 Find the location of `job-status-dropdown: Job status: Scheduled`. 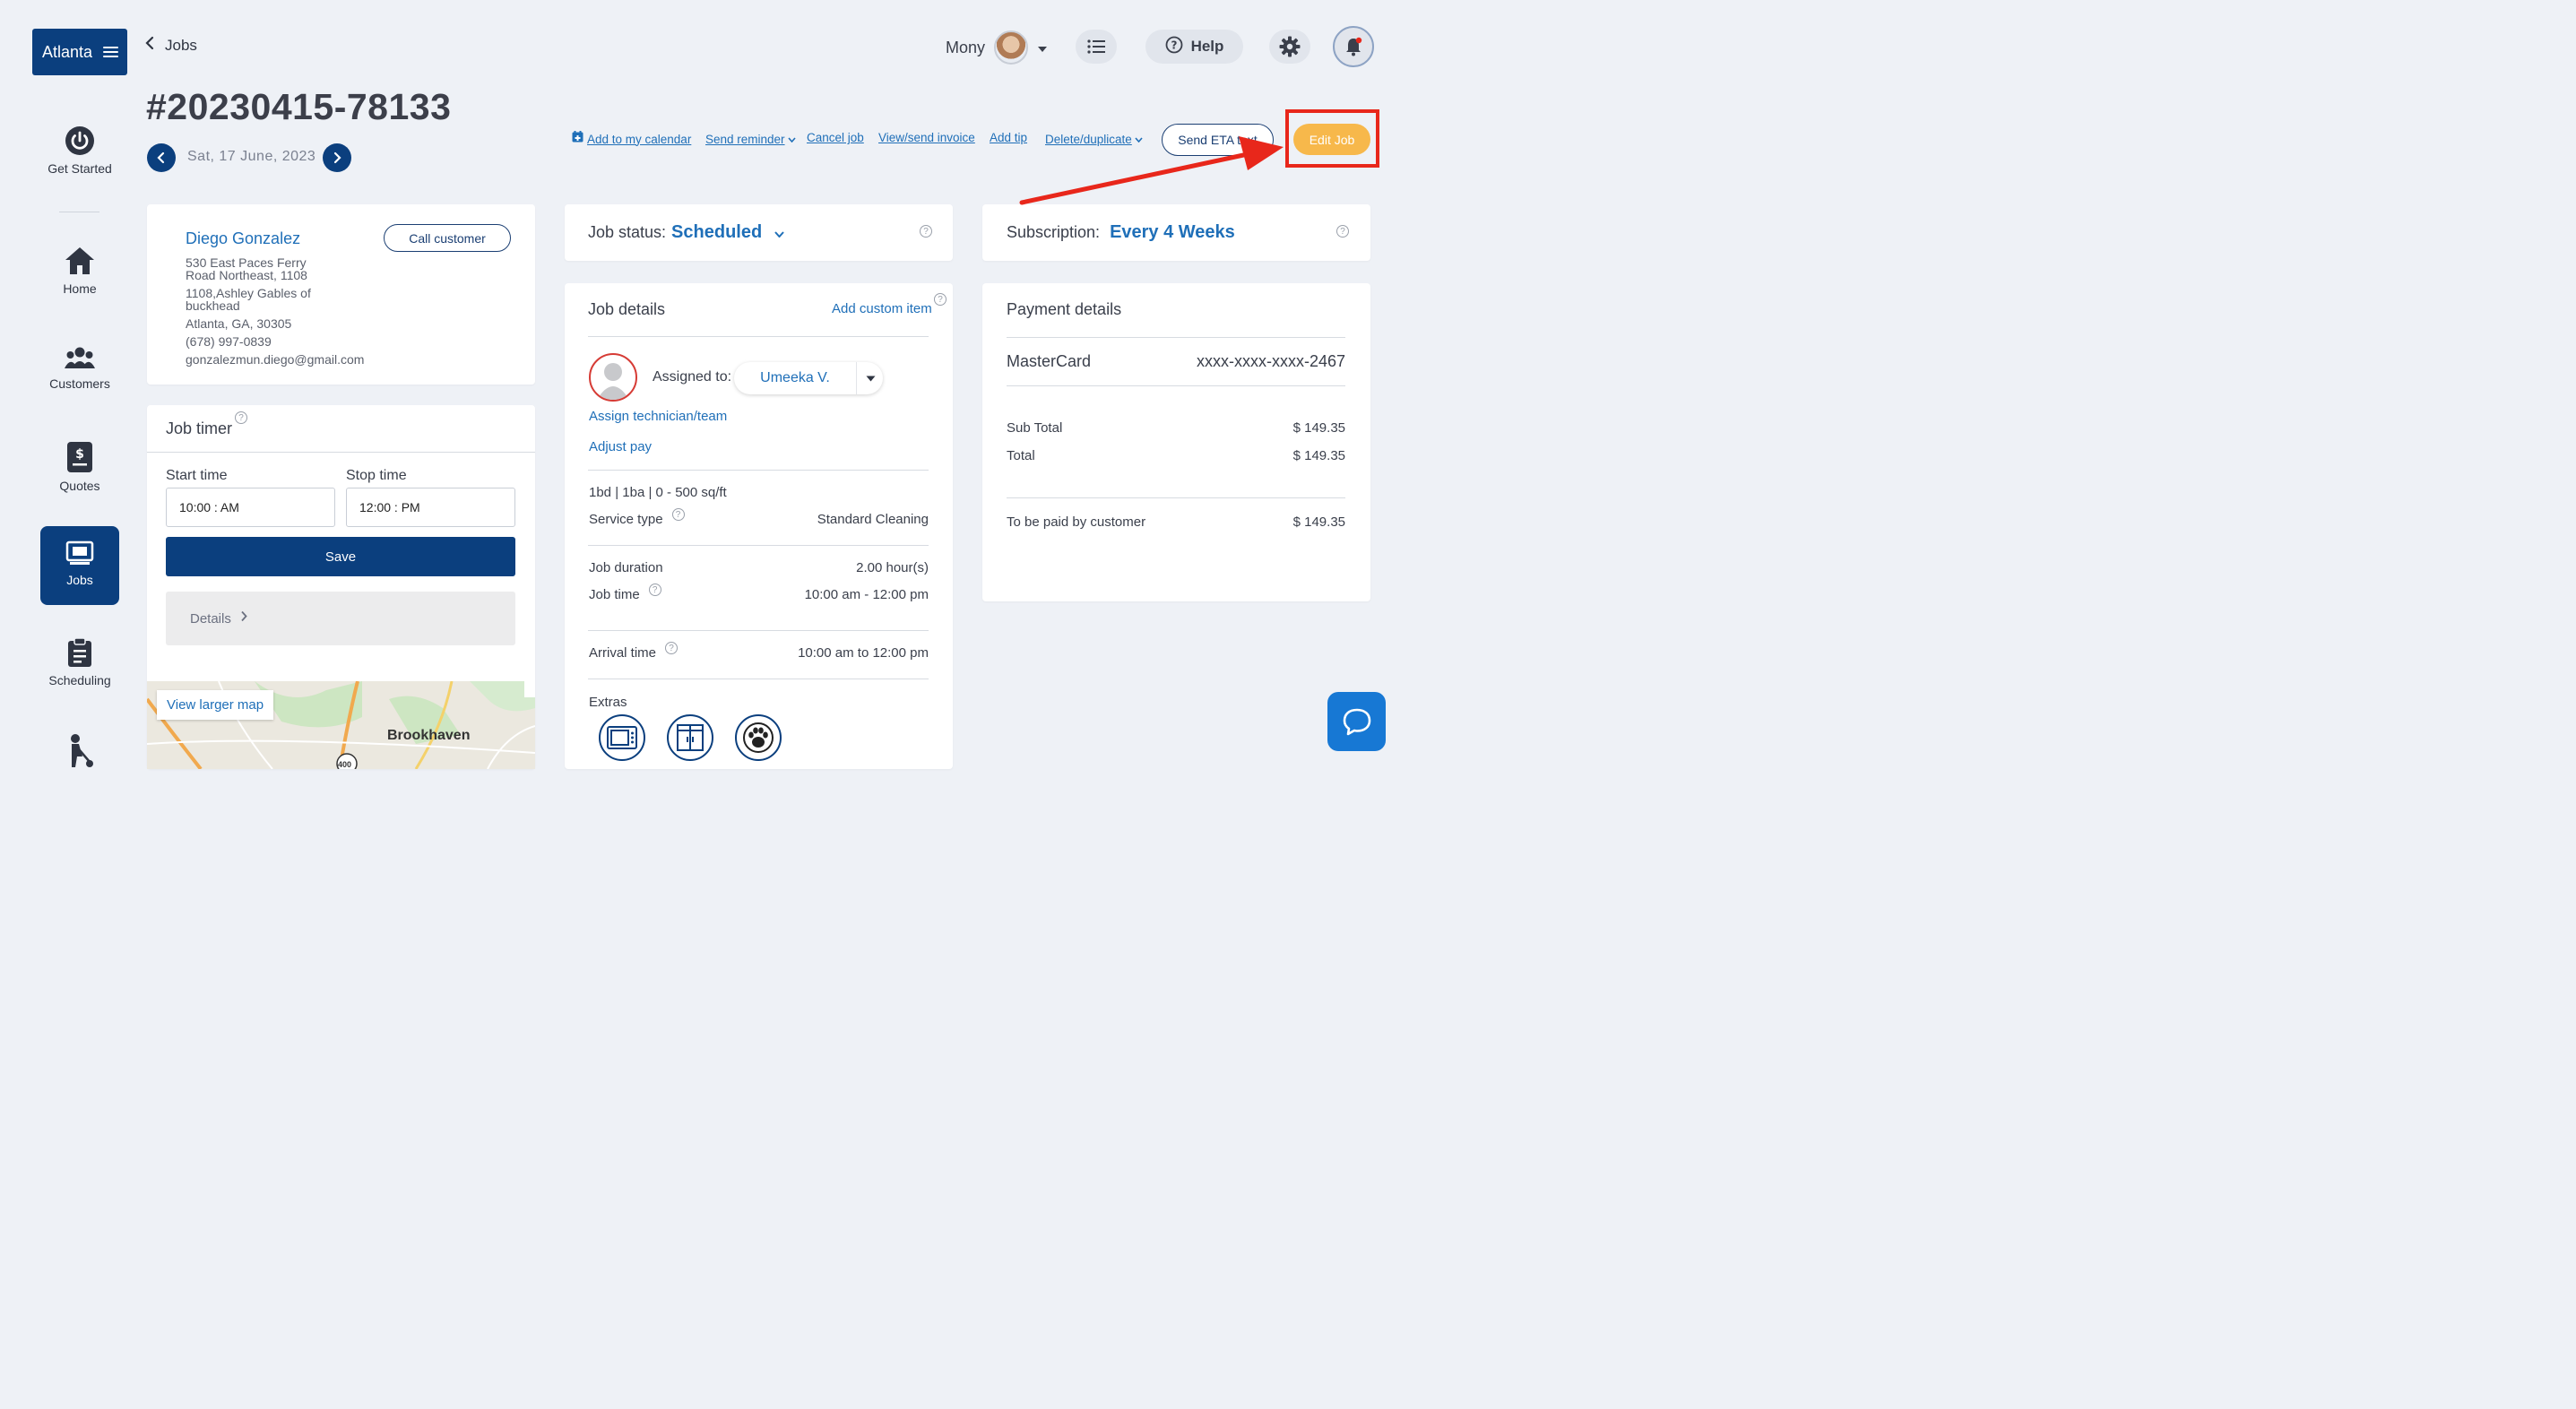

job-status-dropdown: Job status: Scheduled is located at coordinates (686, 233).